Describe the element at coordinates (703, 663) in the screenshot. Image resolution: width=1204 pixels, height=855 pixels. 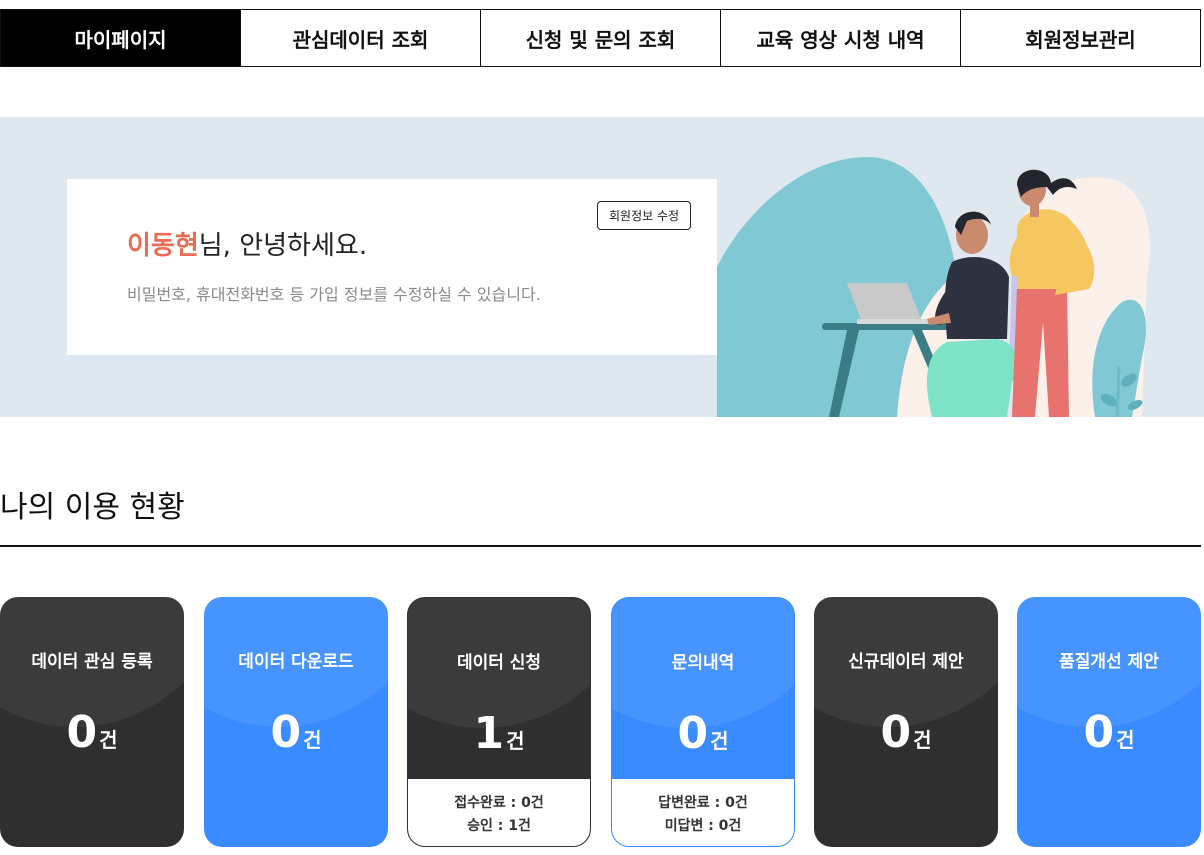
I see `card-label: 문의내역` at that location.